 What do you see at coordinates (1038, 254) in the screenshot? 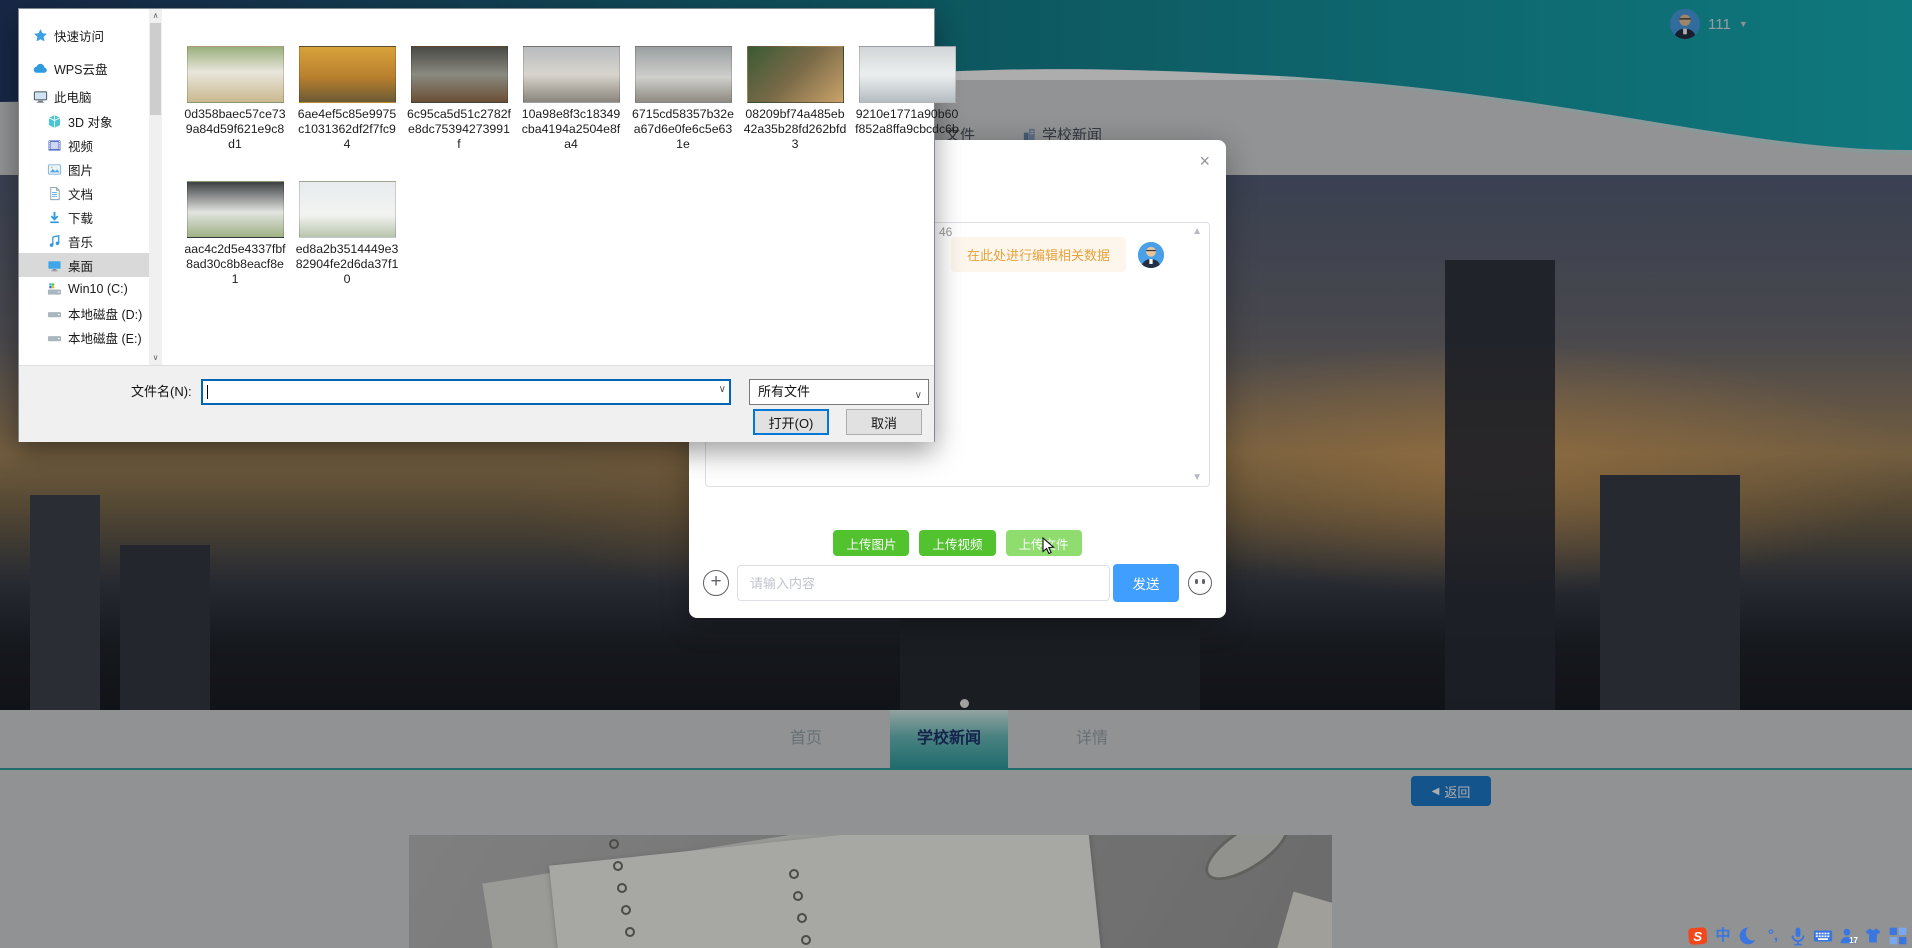
I see `message-bubble: 在此处进行编辑相关数据` at bounding box center [1038, 254].